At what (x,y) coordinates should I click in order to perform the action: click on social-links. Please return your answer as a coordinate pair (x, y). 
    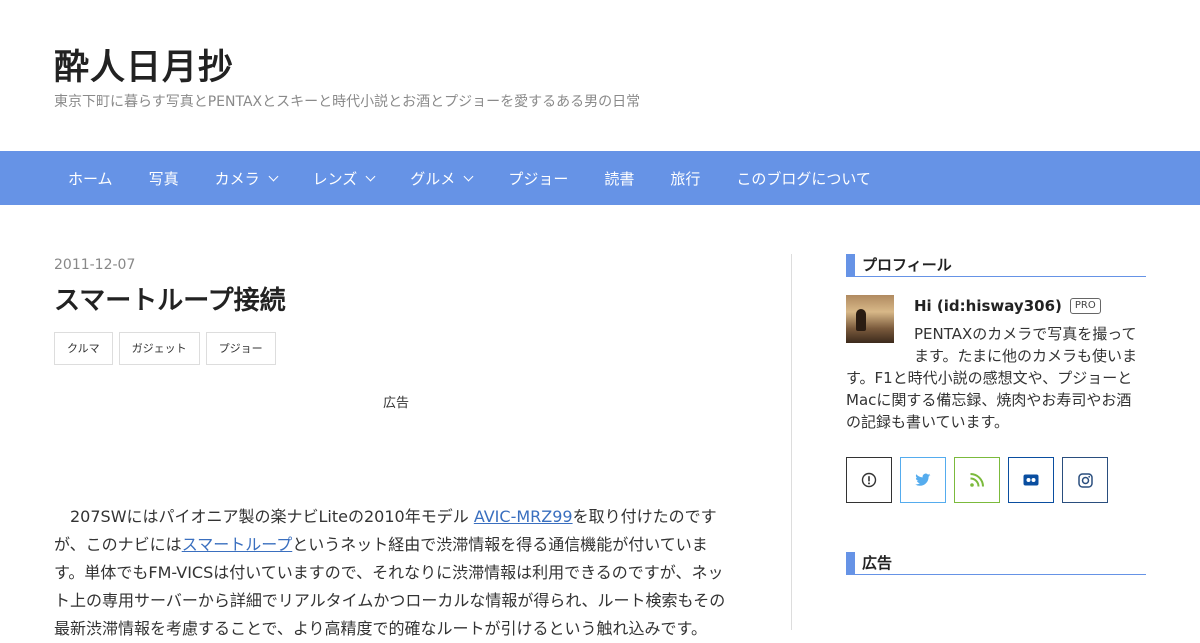
    Looking at the image, I should click on (996, 480).